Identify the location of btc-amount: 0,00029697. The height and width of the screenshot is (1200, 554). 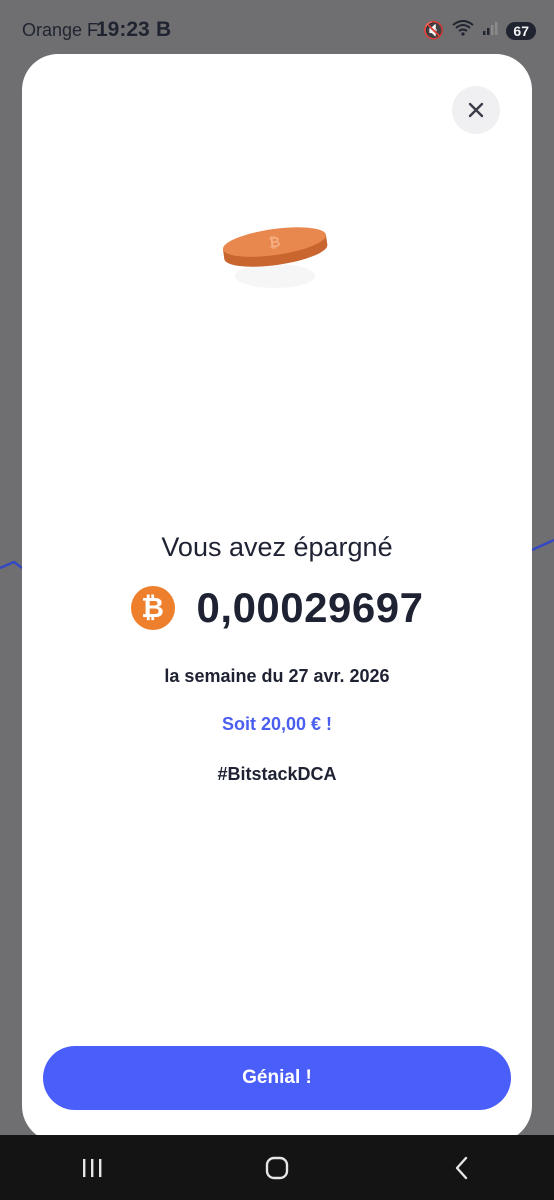
(310, 607).